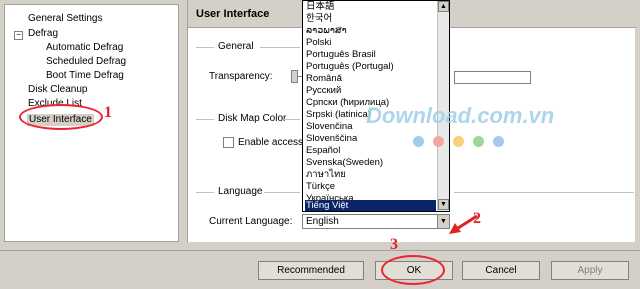  What do you see at coordinates (460, 115) in the screenshot?
I see `watermark-text: Download.com.vn` at bounding box center [460, 115].